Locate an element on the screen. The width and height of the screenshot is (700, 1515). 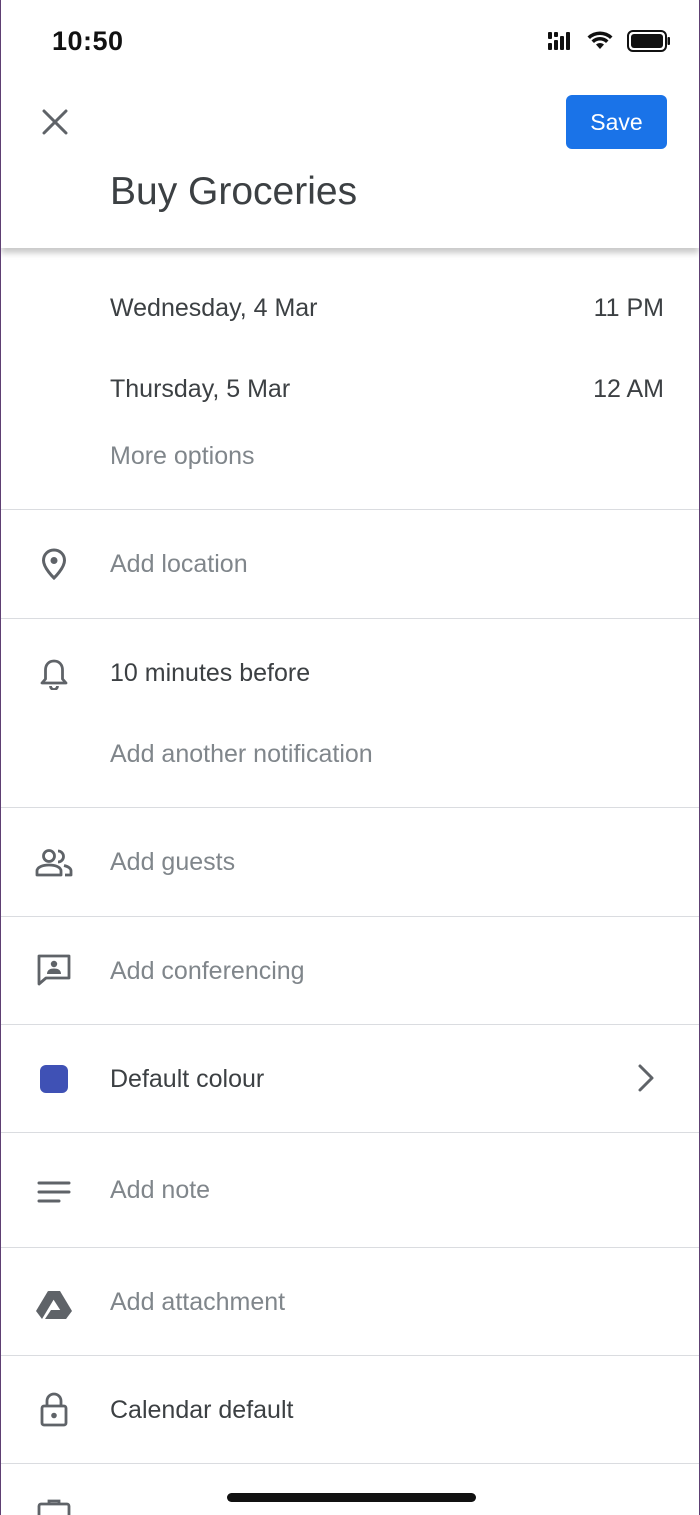
cellular-signal-icon is located at coordinates (560, 43).